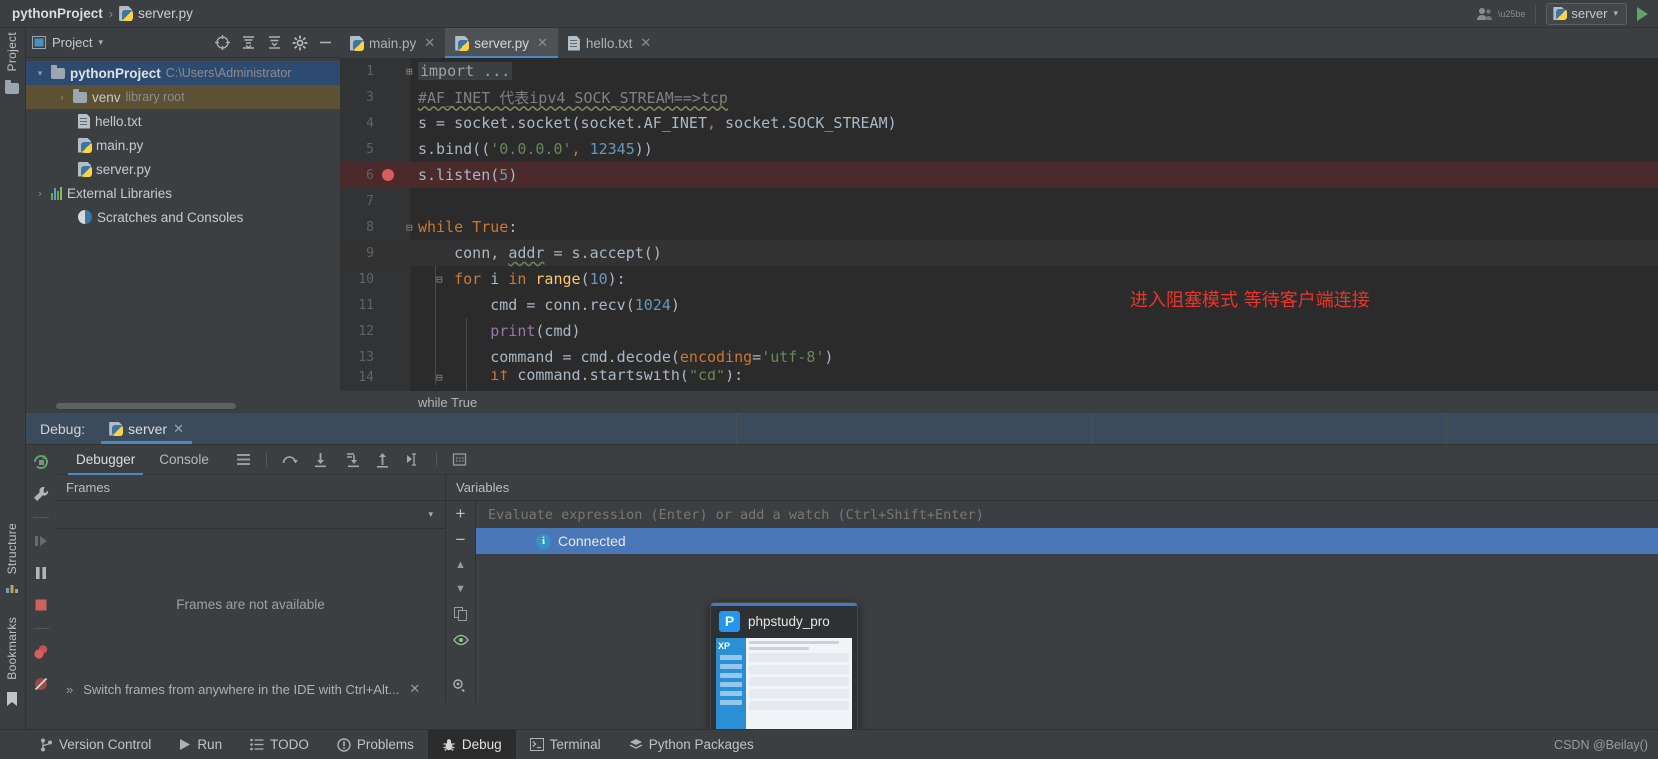 This screenshot has width=1658, height=759. What do you see at coordinates (460, 565) in the screenshot?
I see `up-icon: ▲` at bounding box center [460, 565].